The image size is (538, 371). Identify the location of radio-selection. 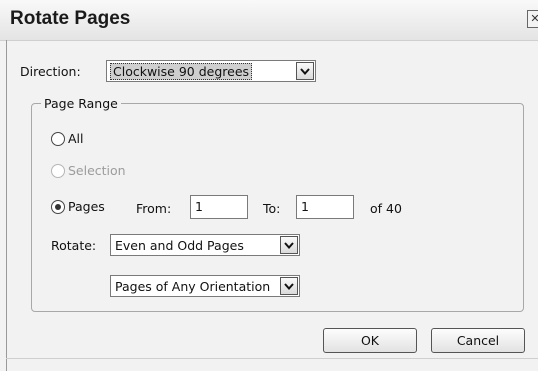
(58, 171).